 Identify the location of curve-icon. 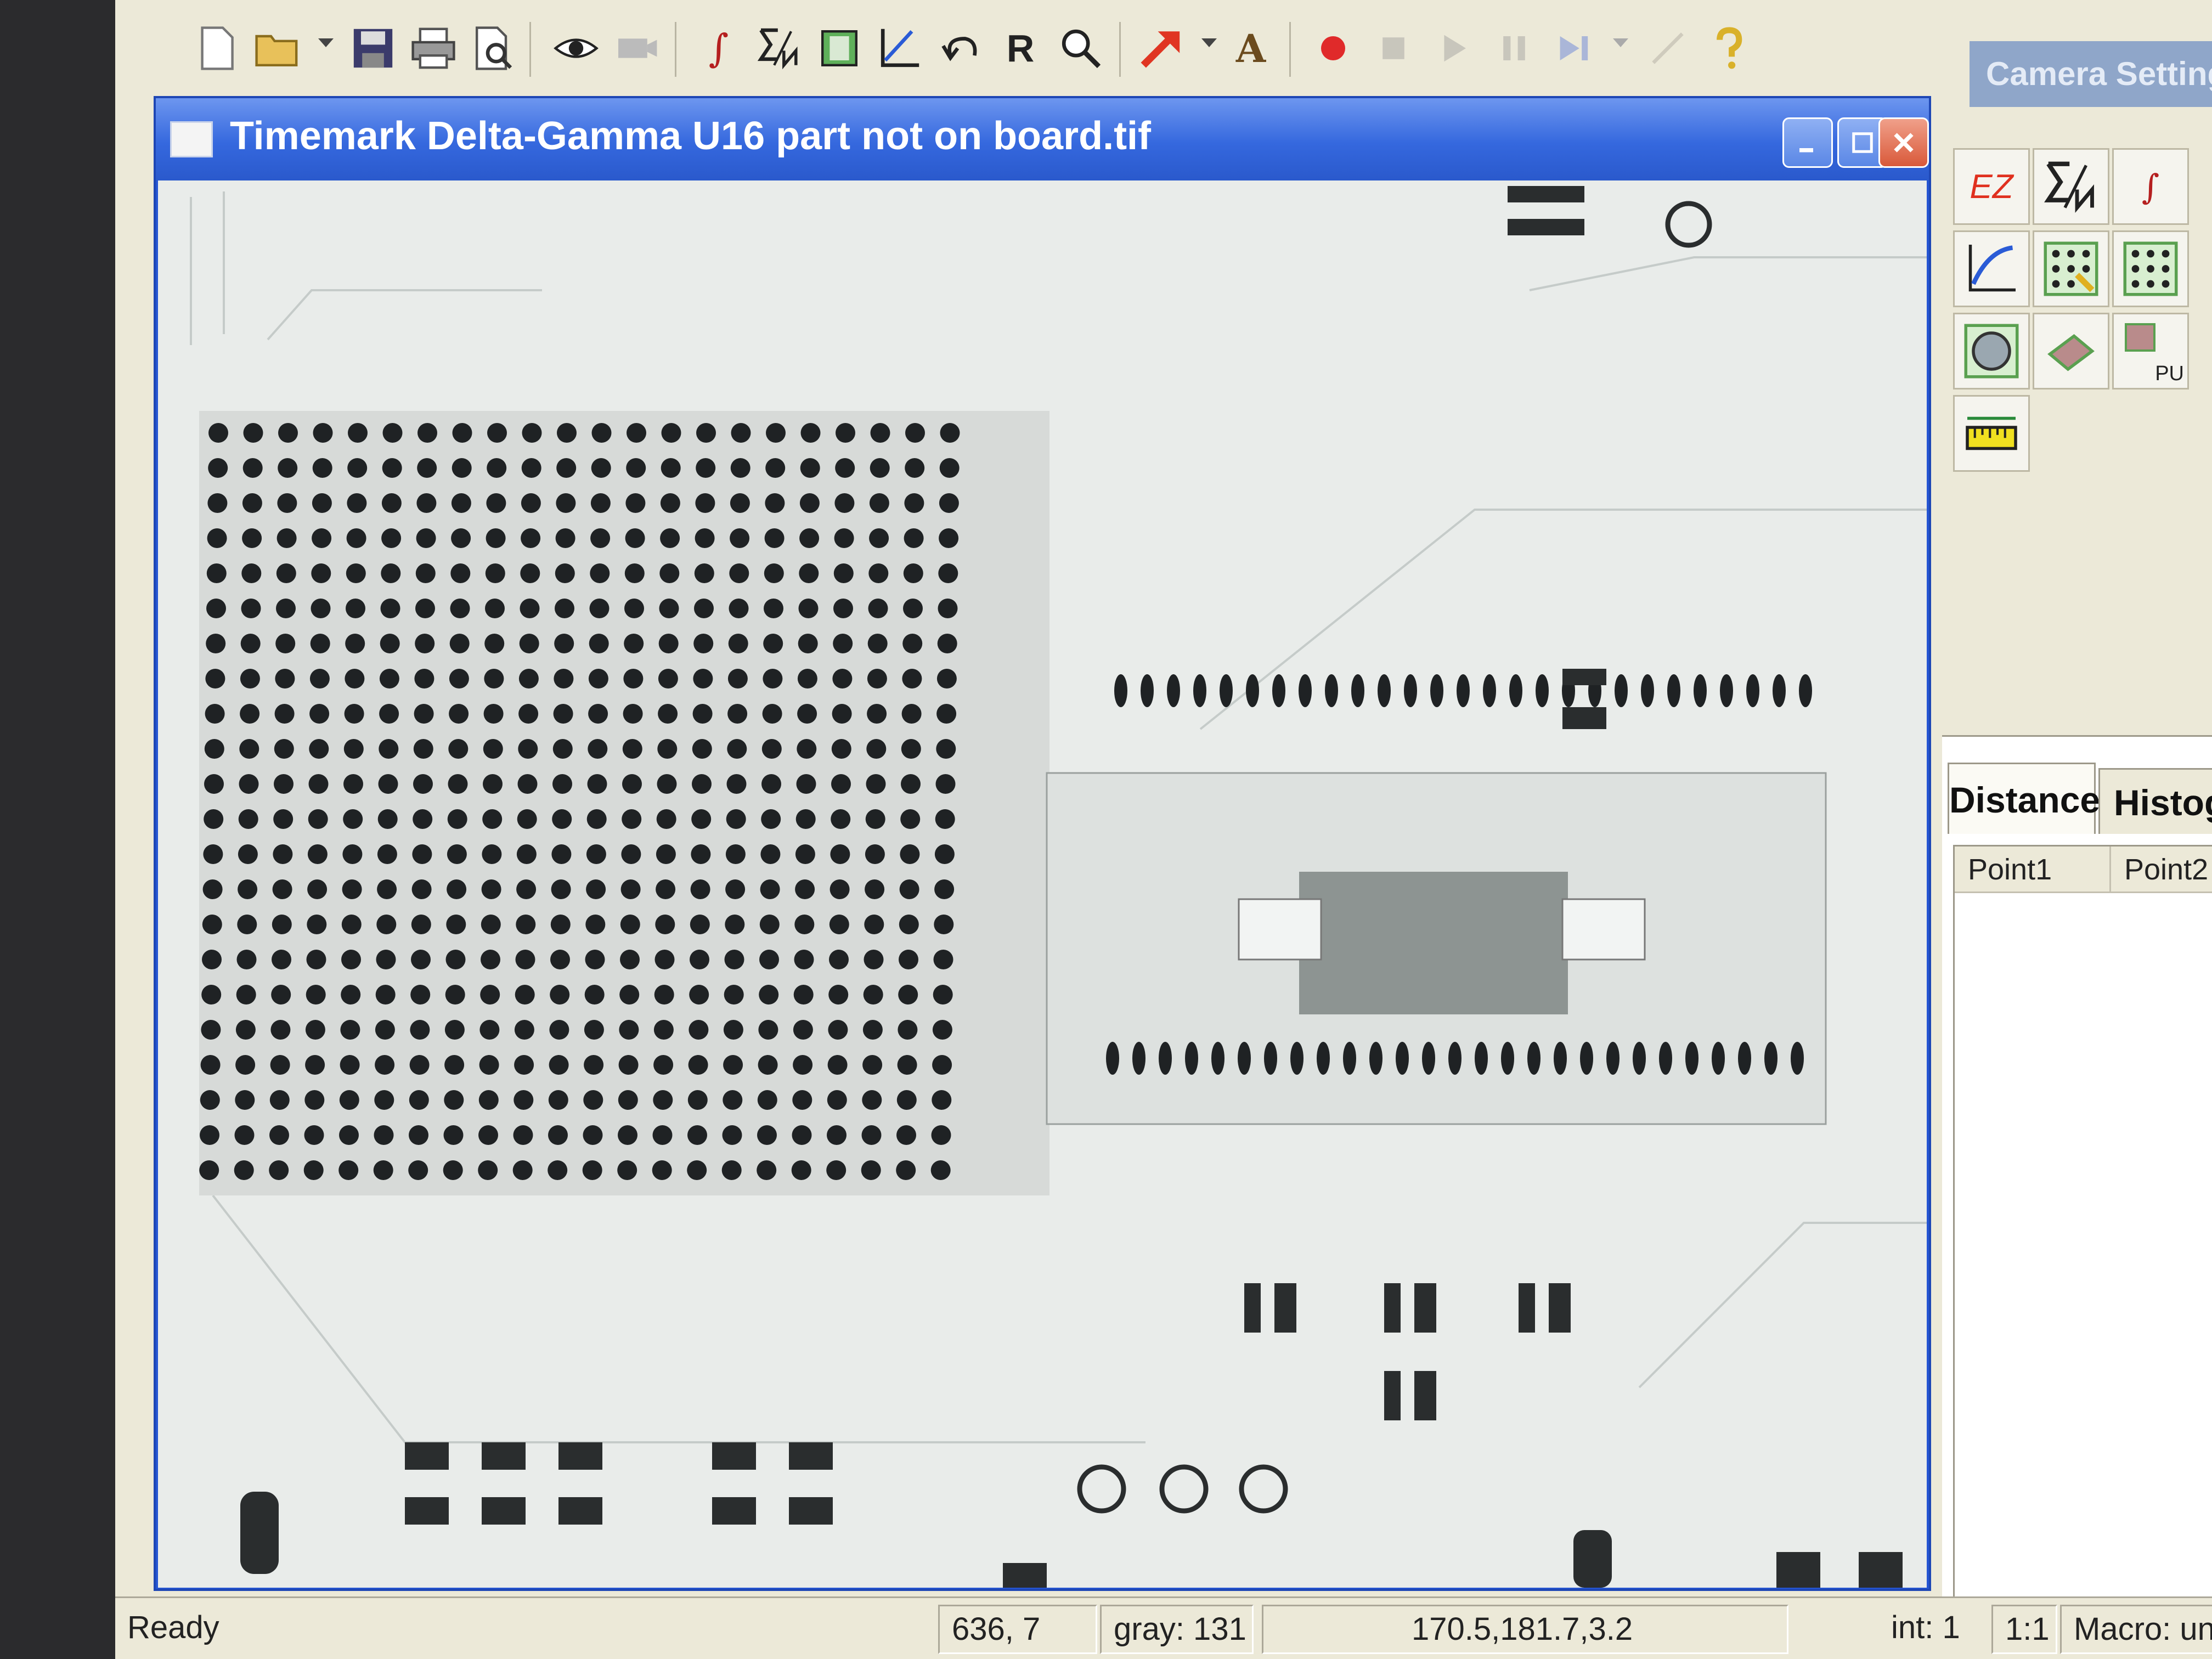
(900, 49).